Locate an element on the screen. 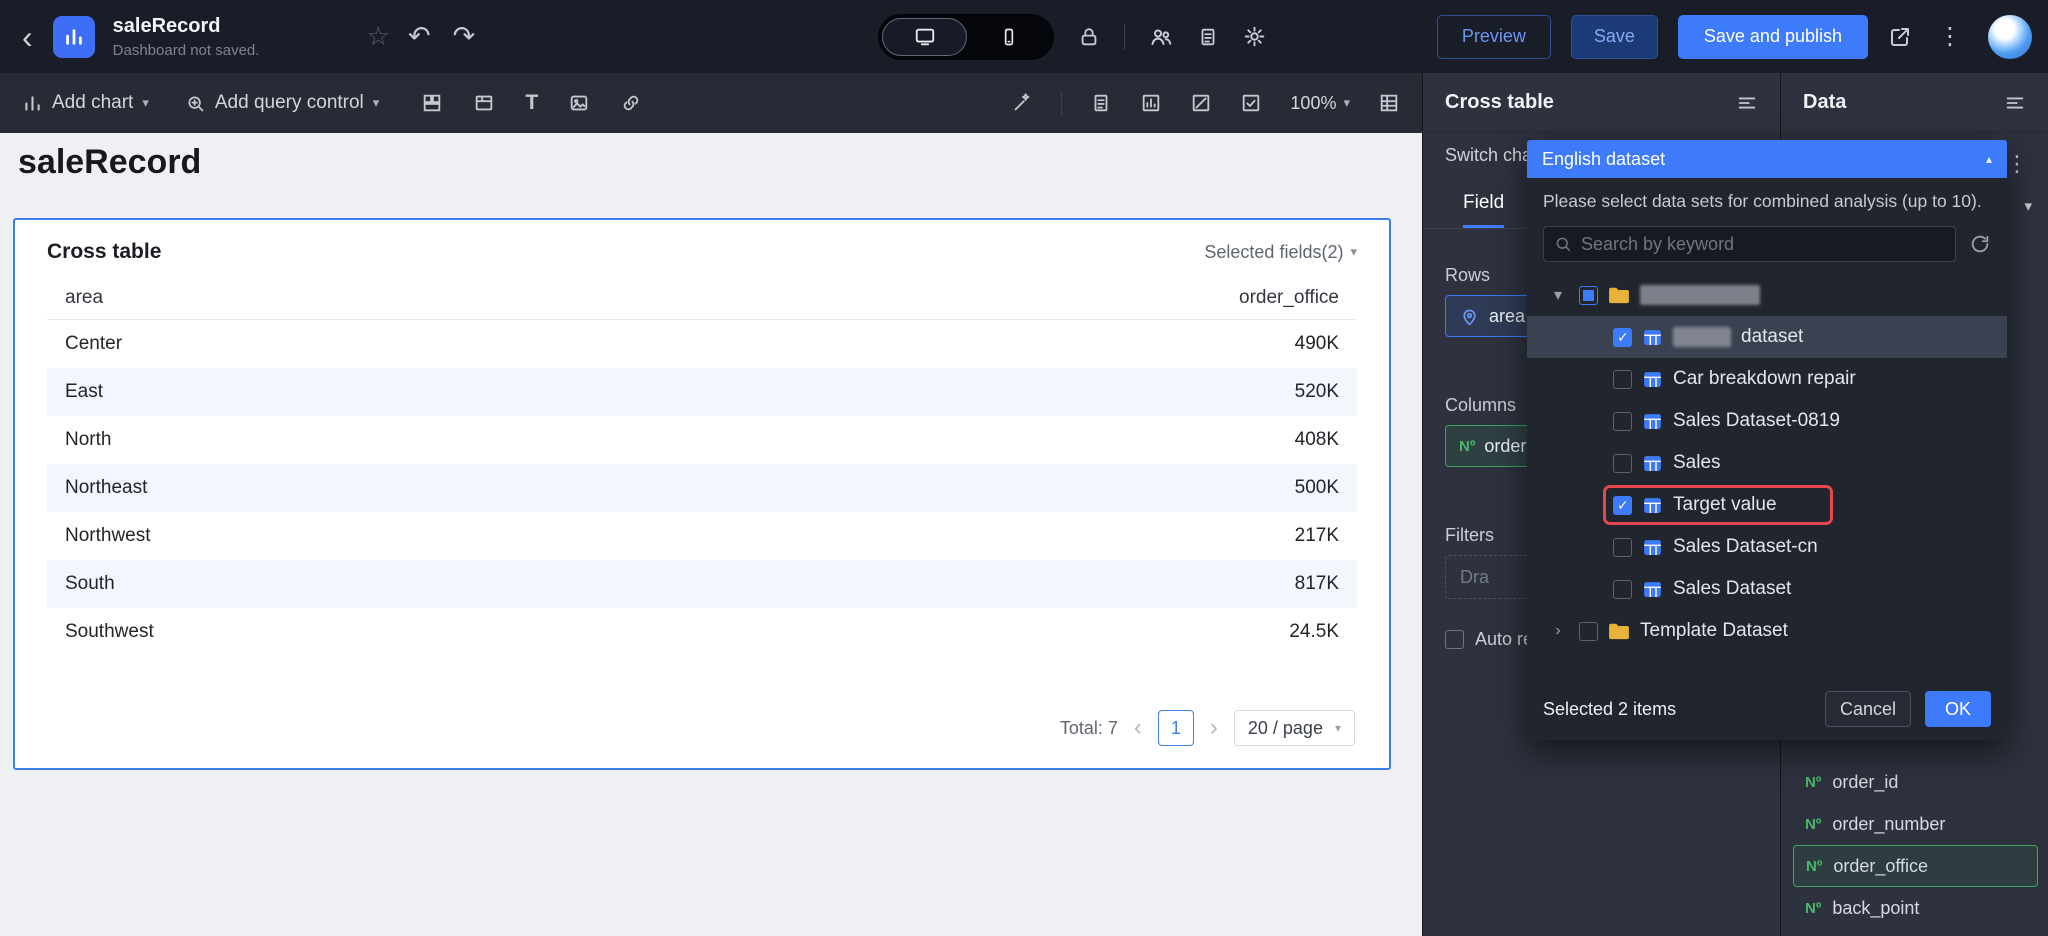 This screenshot has height=936, width=2048. table-header-row: area order_office is located at coordinates (702, 298).